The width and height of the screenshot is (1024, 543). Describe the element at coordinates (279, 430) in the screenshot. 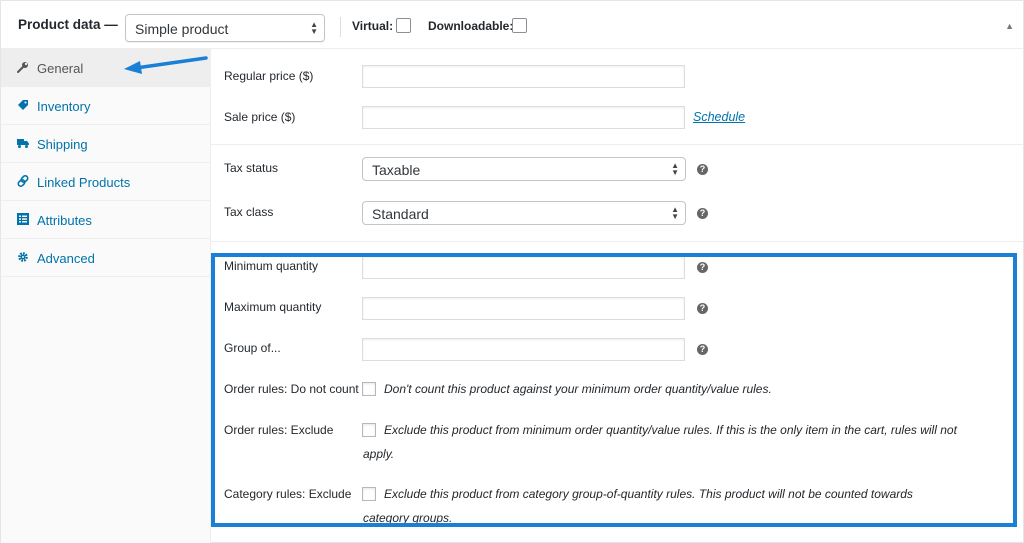

I see `order-rules-exclude-label: Order rules: Exclude` at that location.